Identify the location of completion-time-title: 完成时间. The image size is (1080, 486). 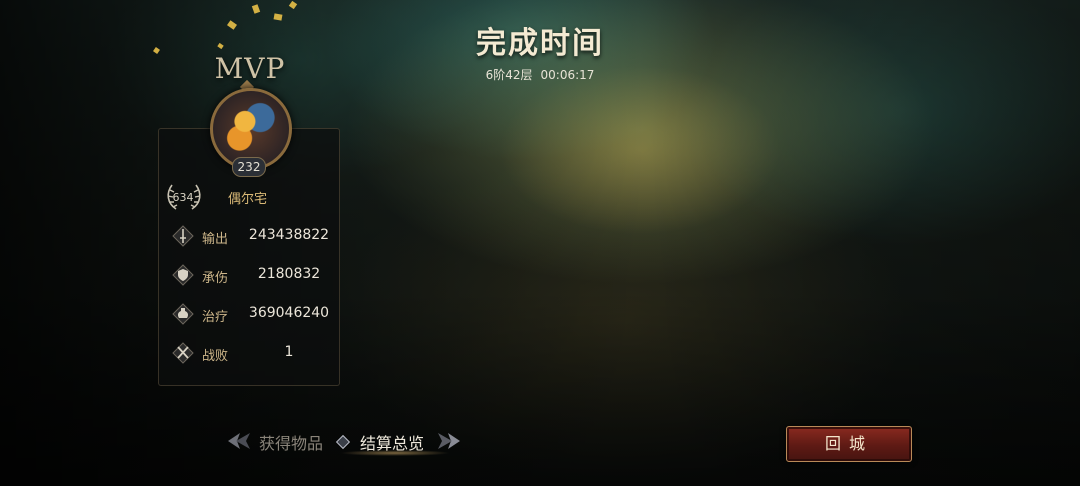
(540, 43).